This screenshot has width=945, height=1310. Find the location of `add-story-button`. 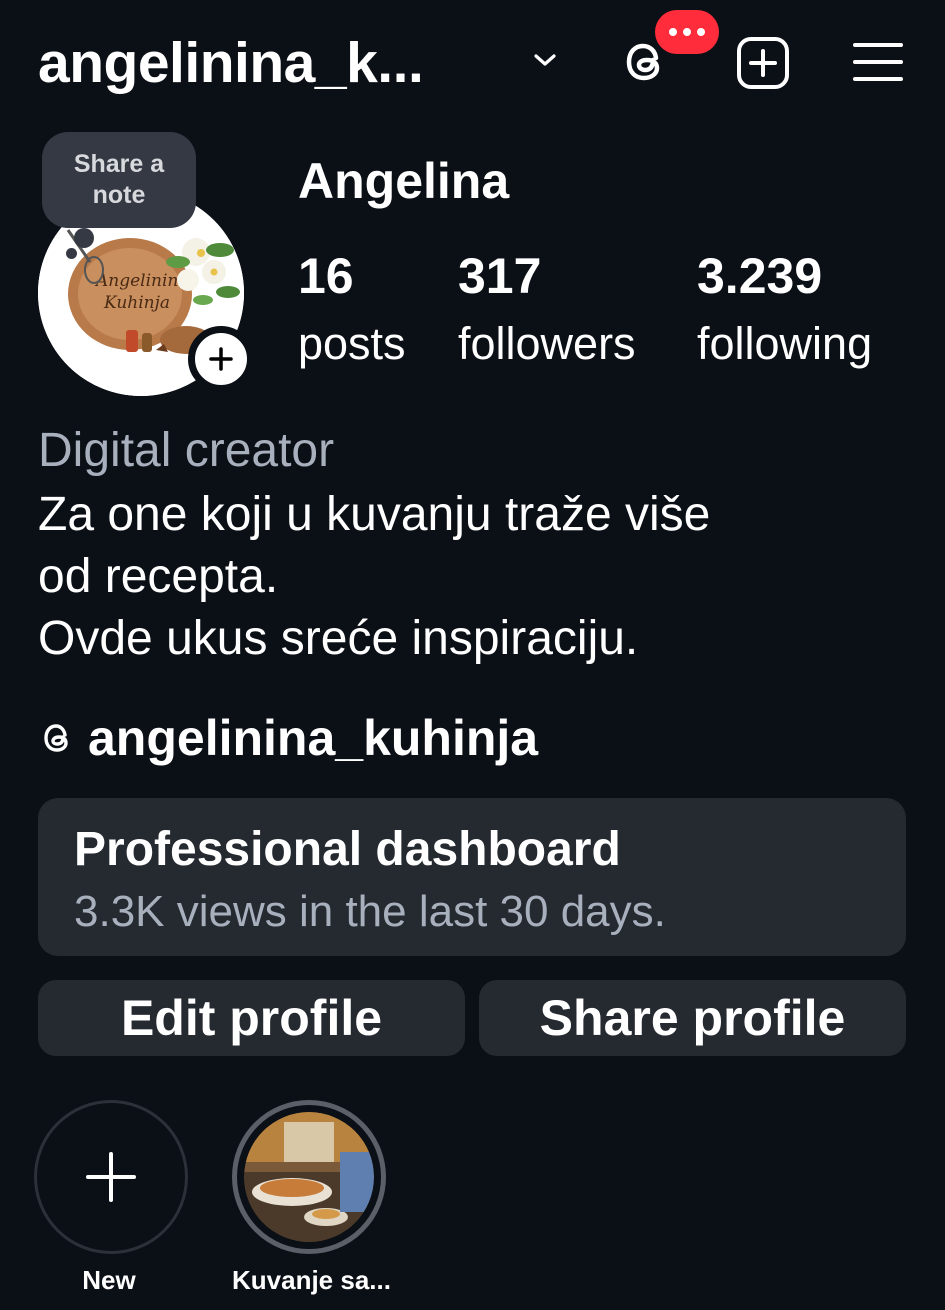

add-story-button is located at coordinates (221, 359).